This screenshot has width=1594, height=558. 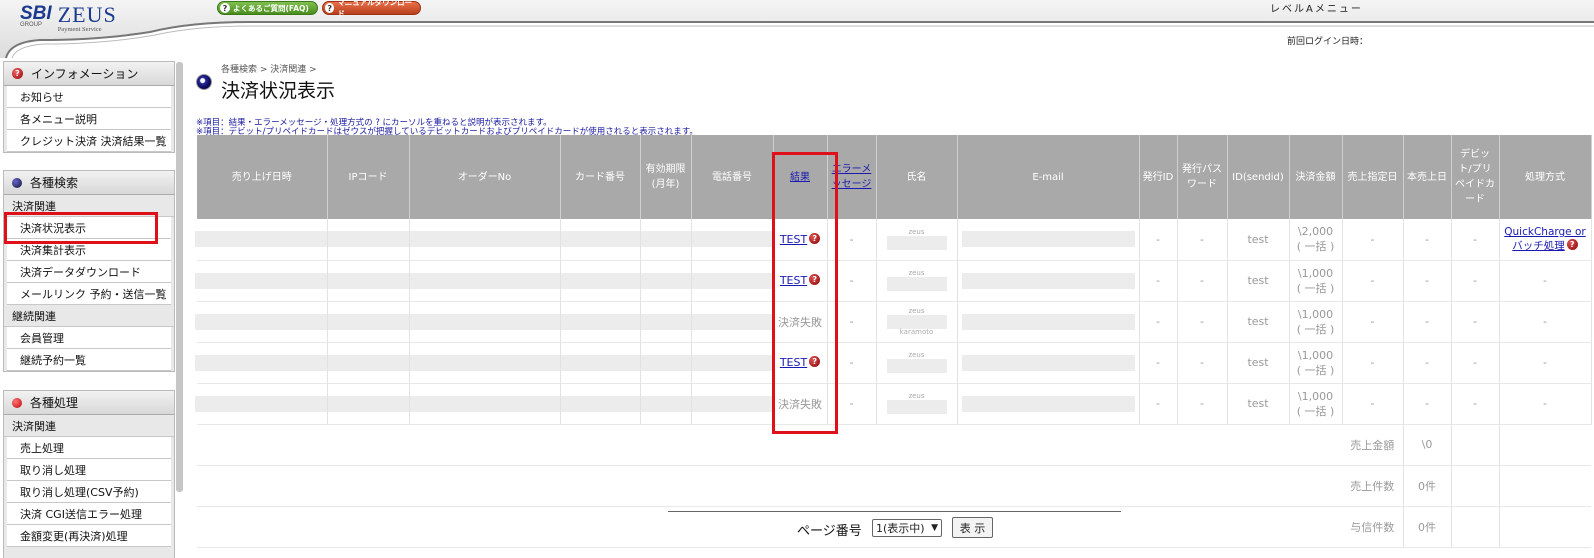 What do you see at coordinates (68, 18) in the screenshot?
I see `zeus-logo: SBI GROUP ZEUS Payment Service` at bounding box center [68, 18].